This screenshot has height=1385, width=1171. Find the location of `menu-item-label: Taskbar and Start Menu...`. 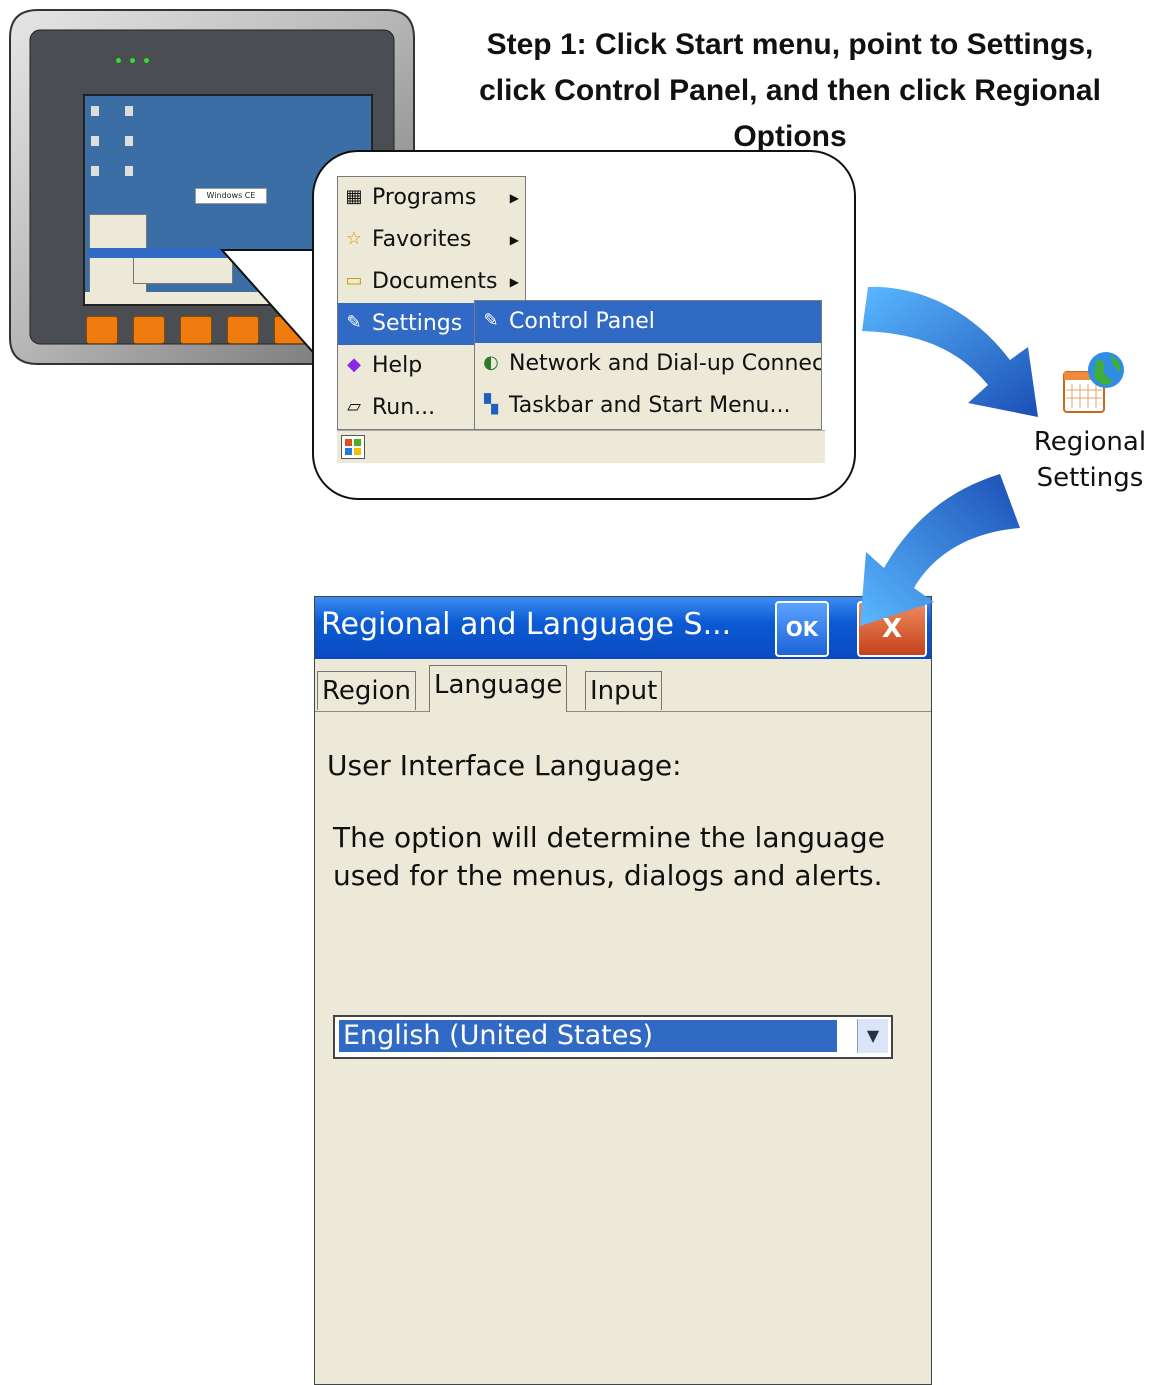

menu-item-label: Taskbar and Start Menu... is located at coordinates (650, 405).